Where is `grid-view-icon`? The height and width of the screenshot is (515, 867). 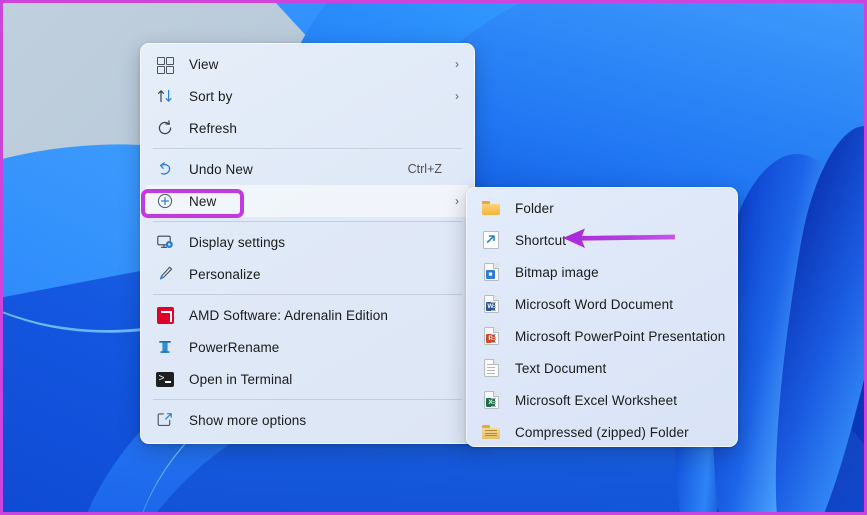
grid-view-icon is located at coordinates (165, 64).